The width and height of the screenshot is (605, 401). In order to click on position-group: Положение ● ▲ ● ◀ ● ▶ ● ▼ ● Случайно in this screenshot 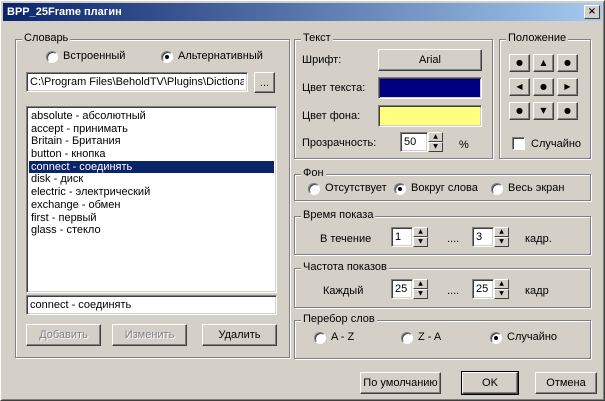, I will do `click(545, 95)`.